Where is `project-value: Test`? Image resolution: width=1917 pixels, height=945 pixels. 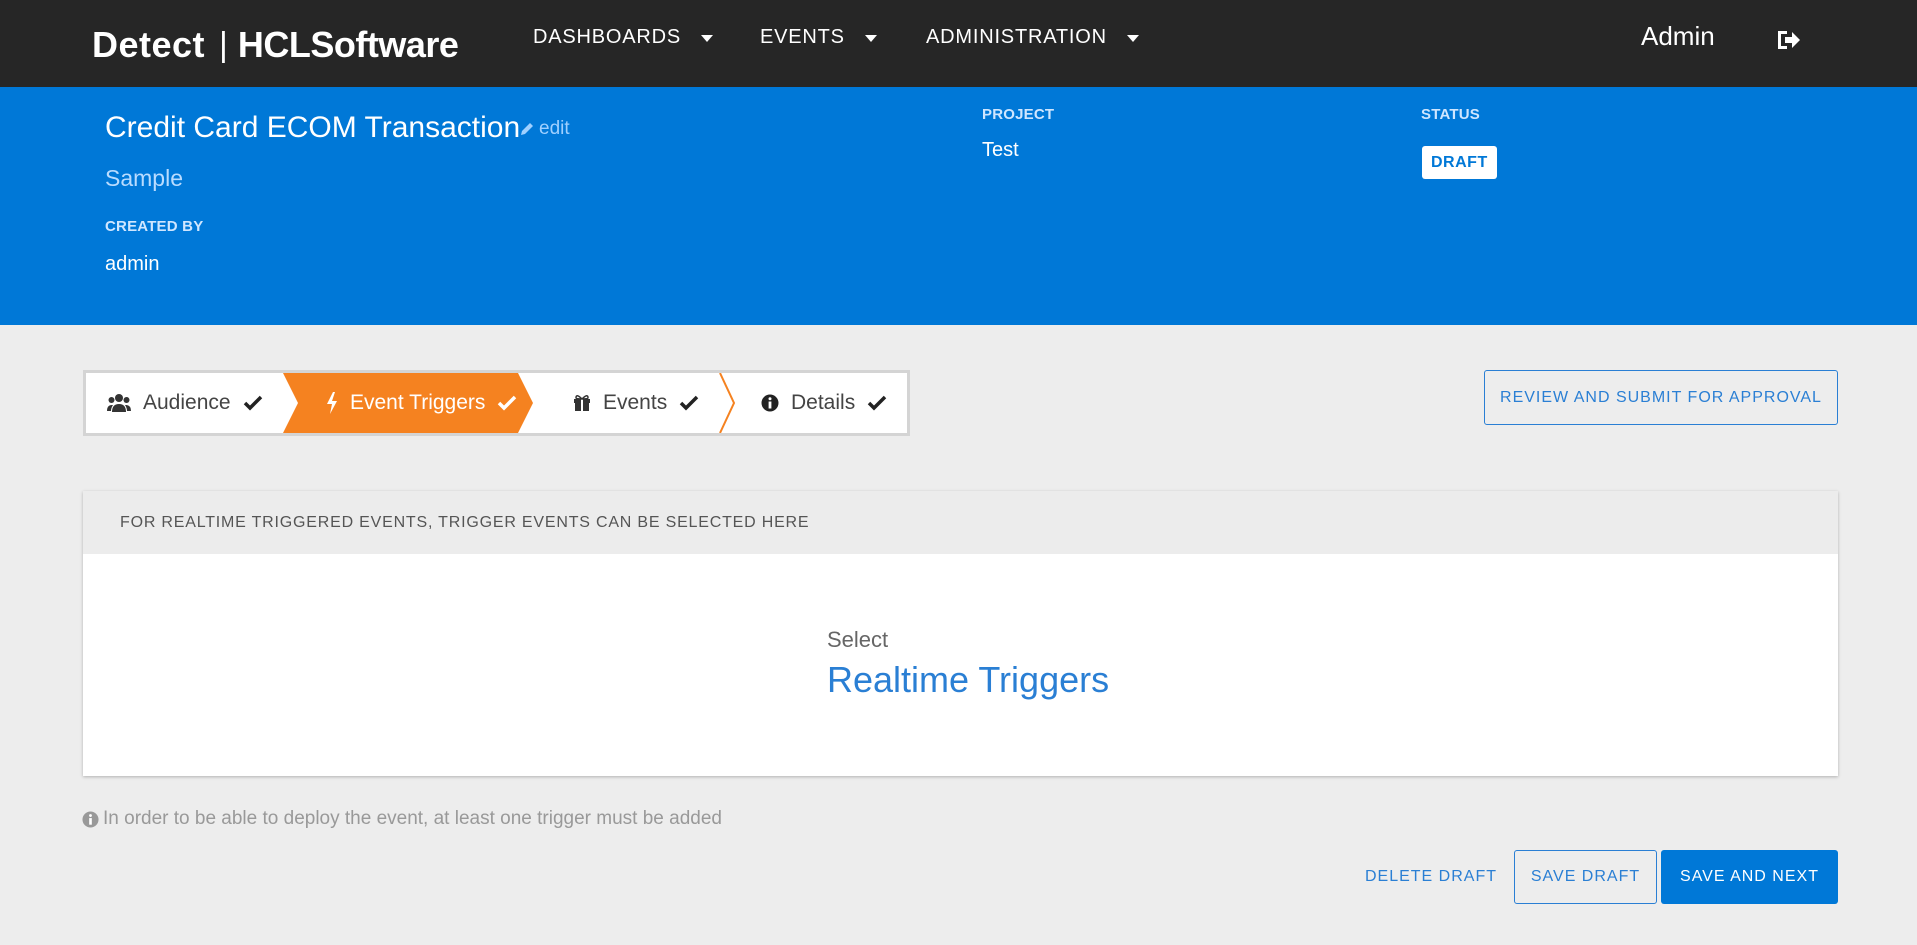 project-value: Test is located at coordinates (1000, 150).